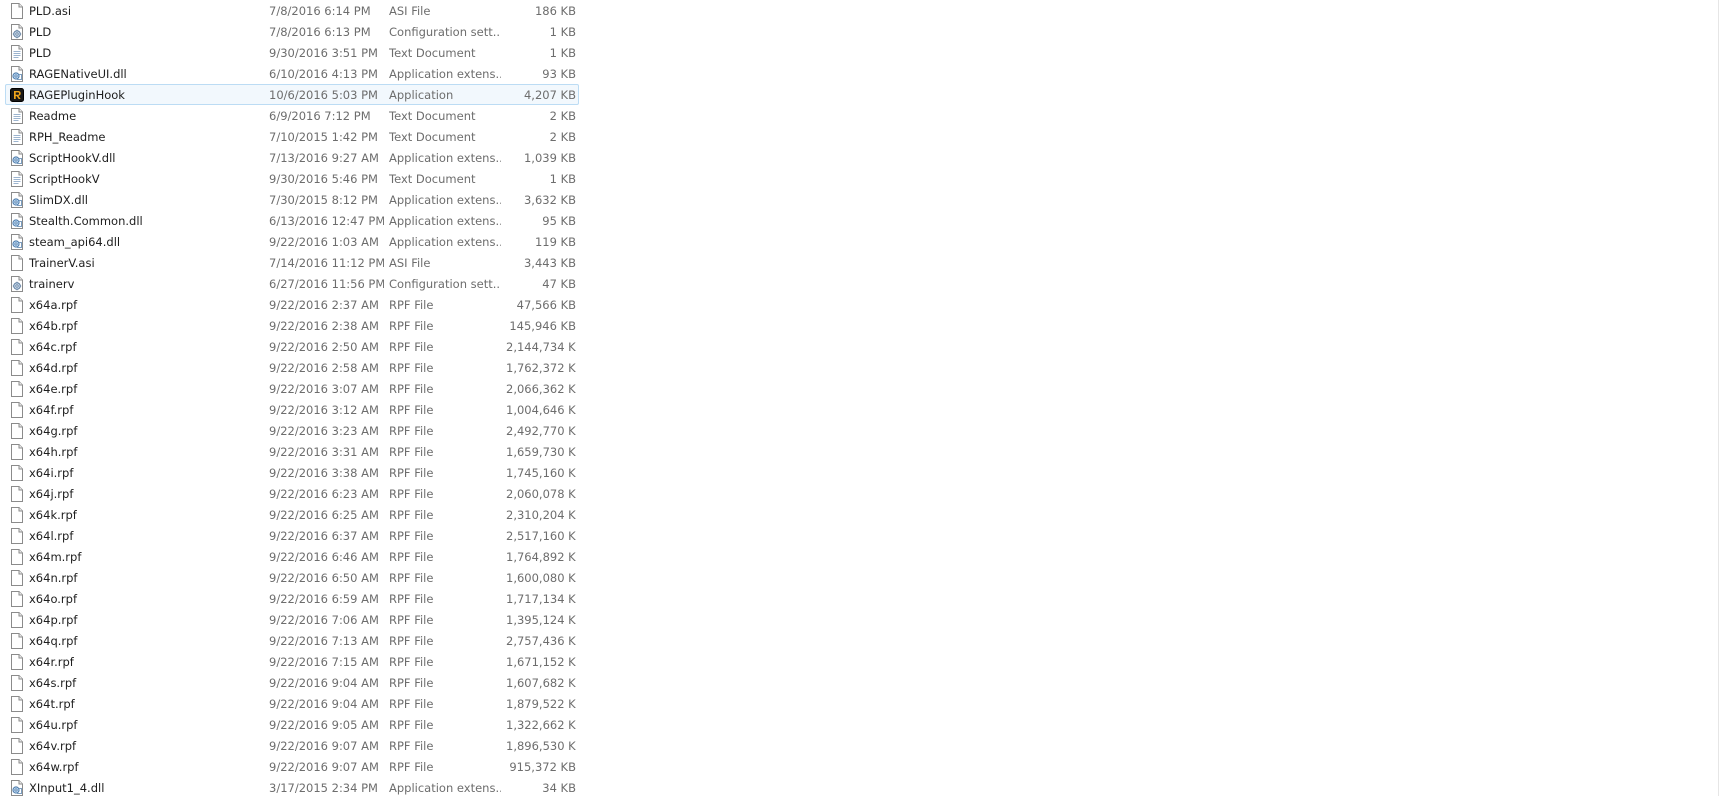  I want to click on file-name: x64k.rpf, so click(53, 515).